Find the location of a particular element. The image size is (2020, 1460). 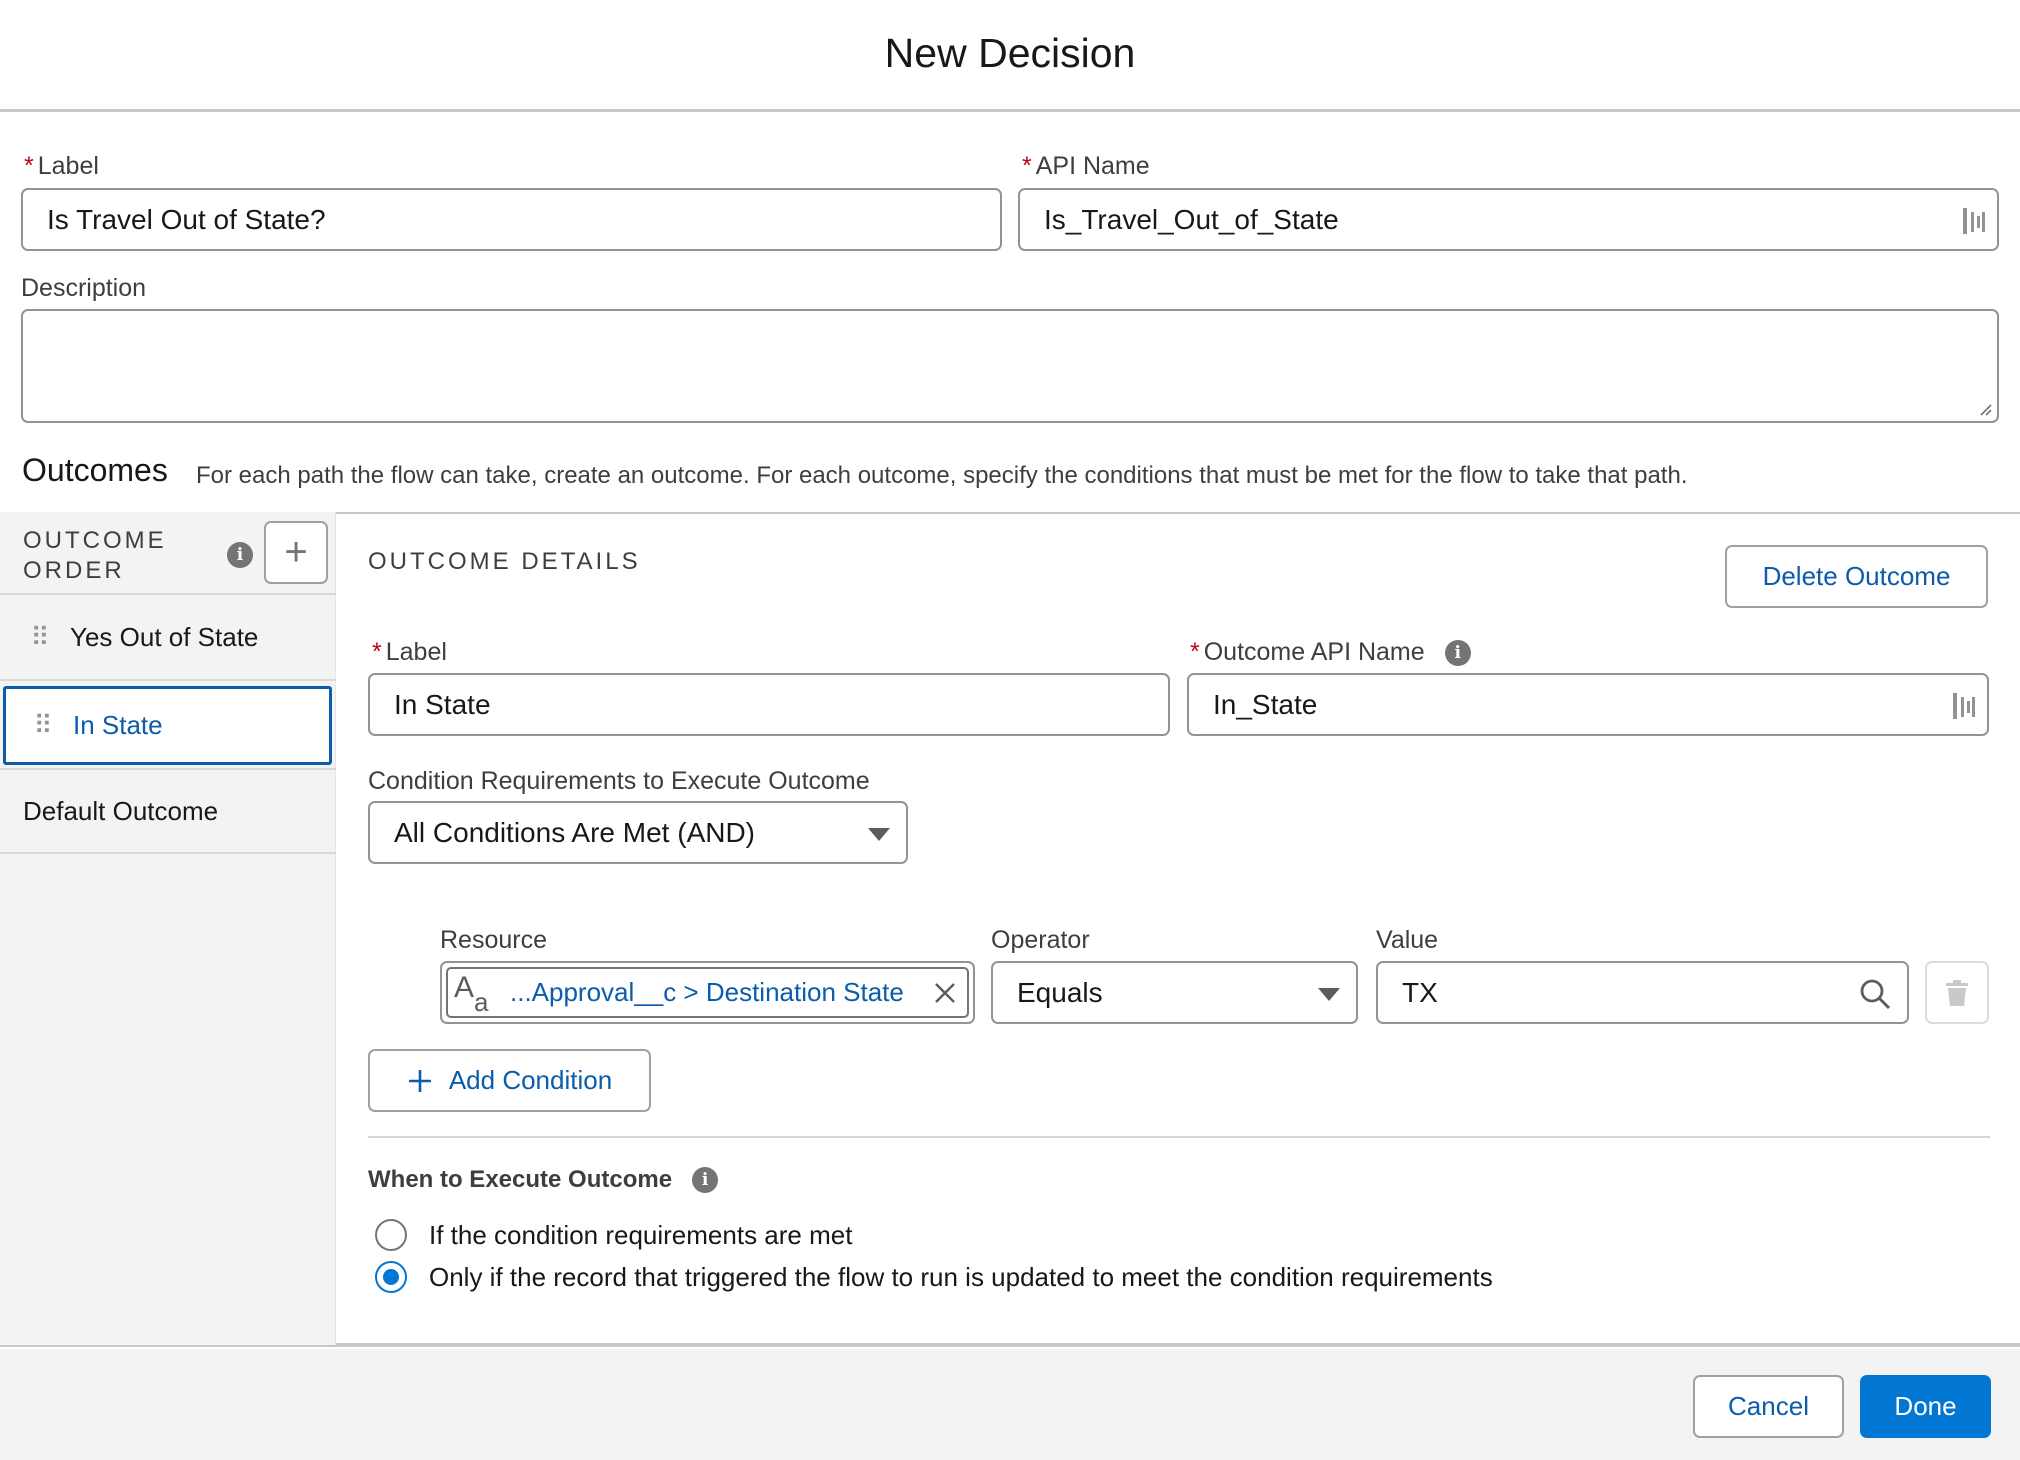

label-field-label: * Label is located at coordinates (61, 166).